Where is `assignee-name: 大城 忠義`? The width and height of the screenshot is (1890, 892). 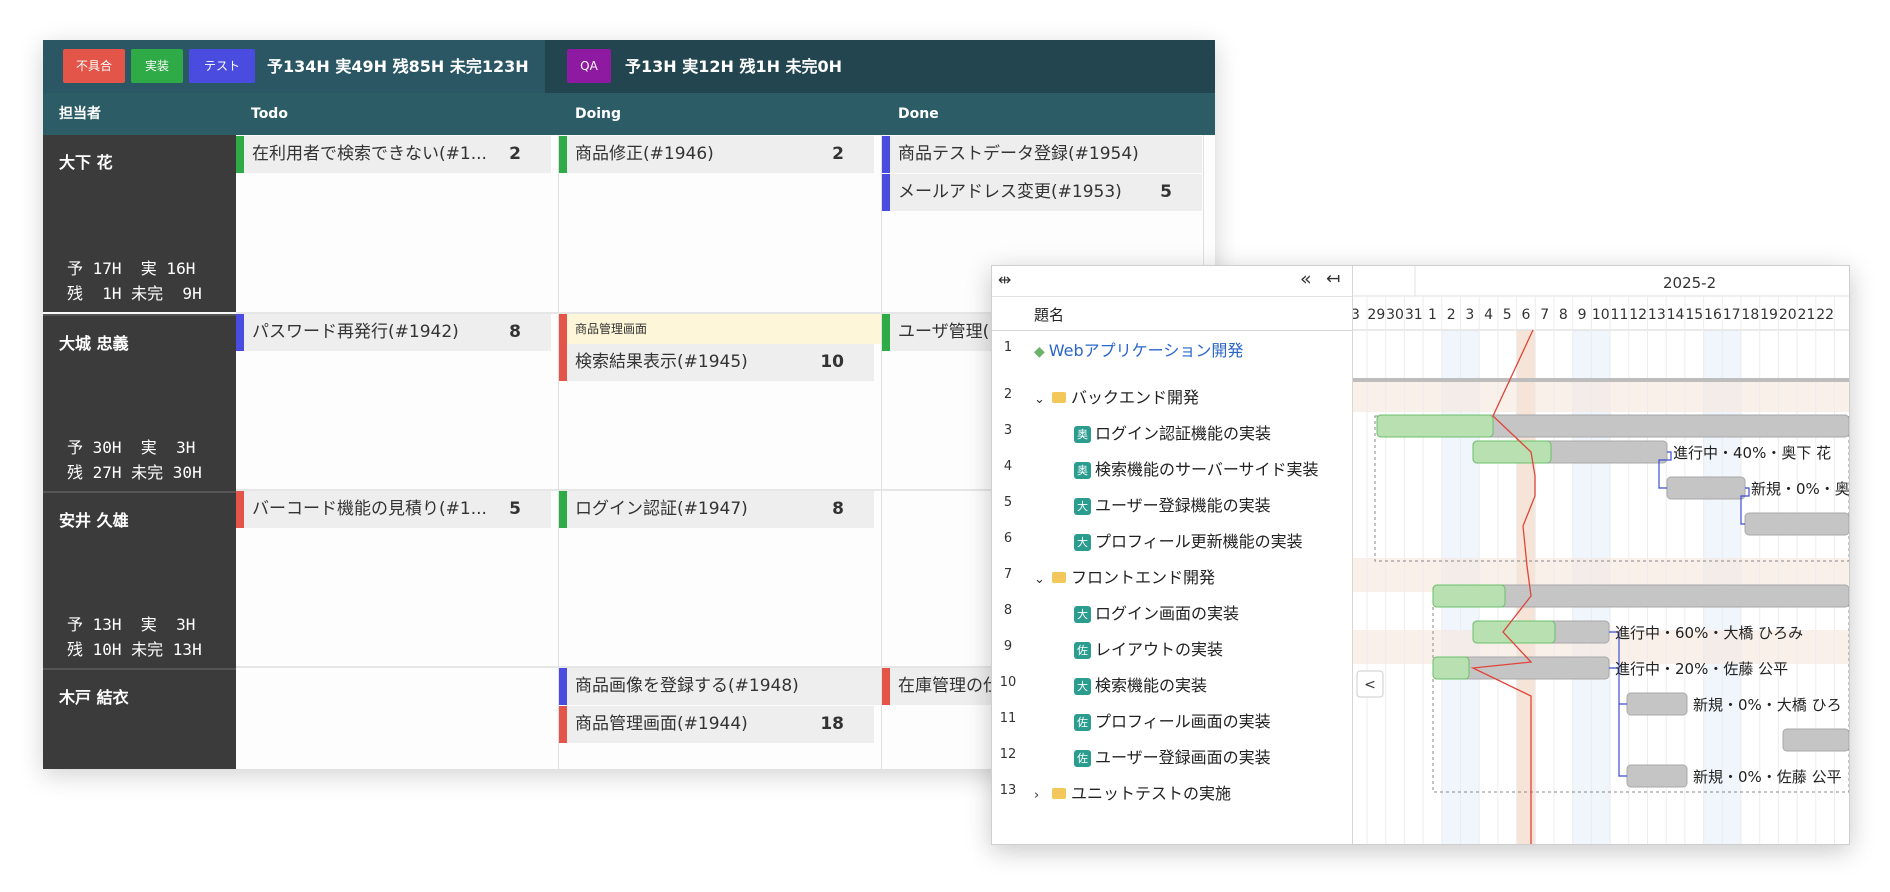
assignee-name: 大城 忠義 is located at coordinates (94, 343).